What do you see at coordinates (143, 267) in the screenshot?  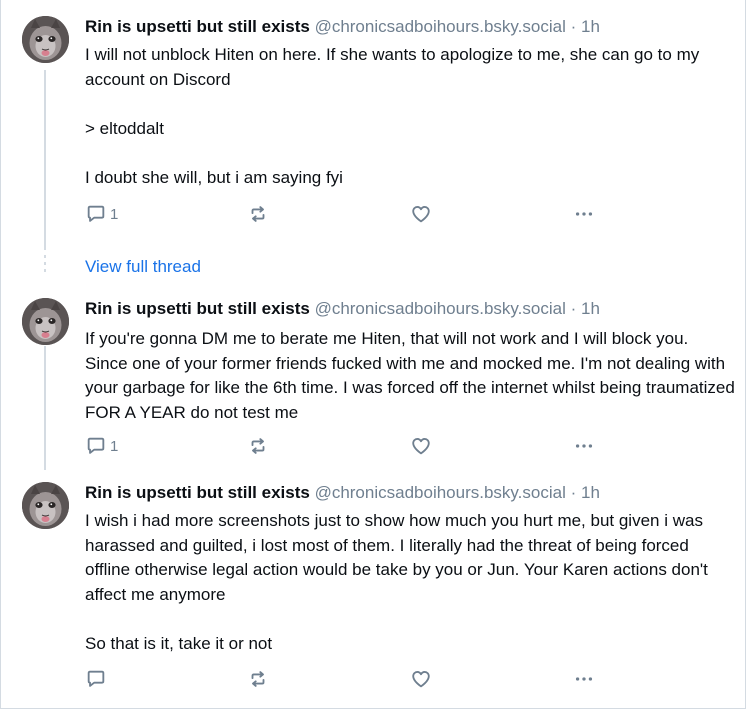 I see `view-full-thread-link: View full thread` at bounding box center [143, 267].